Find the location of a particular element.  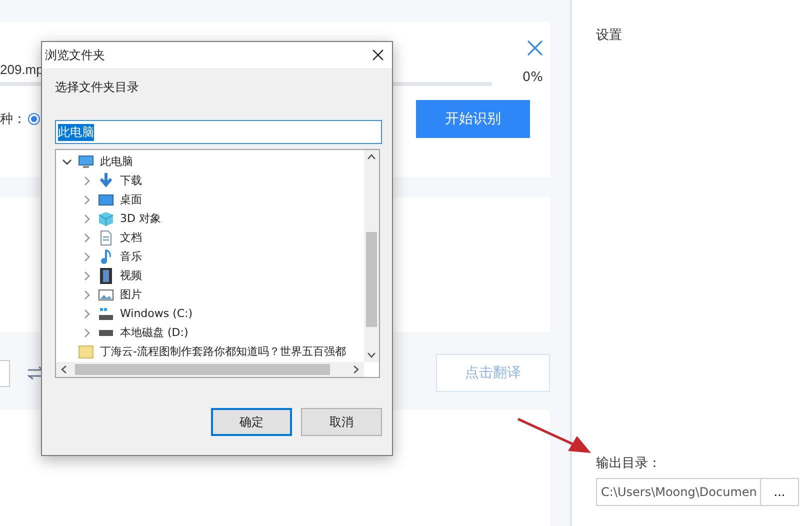

system-drive-icon is located at coordinates (106, 313).